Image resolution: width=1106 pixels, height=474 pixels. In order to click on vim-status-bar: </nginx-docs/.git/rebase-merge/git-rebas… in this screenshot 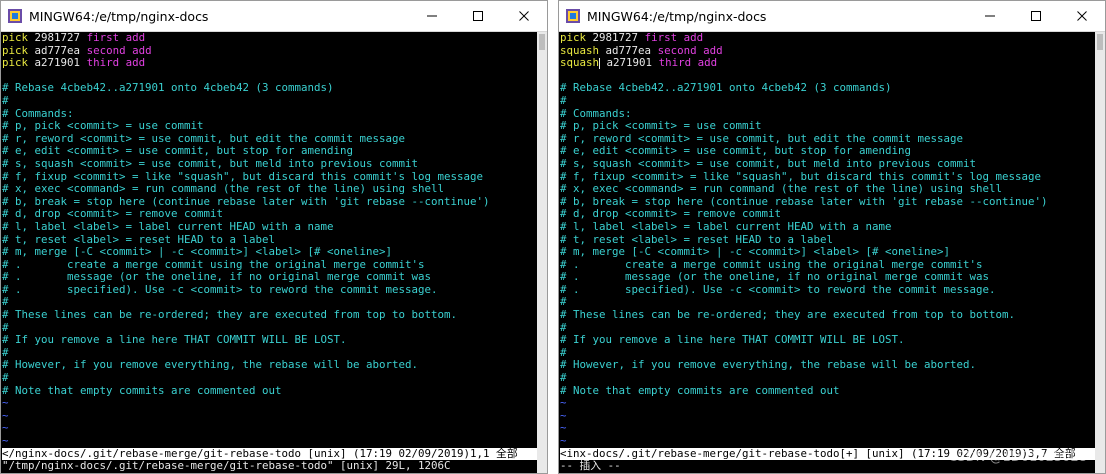, I will do `click(269, 454)`.